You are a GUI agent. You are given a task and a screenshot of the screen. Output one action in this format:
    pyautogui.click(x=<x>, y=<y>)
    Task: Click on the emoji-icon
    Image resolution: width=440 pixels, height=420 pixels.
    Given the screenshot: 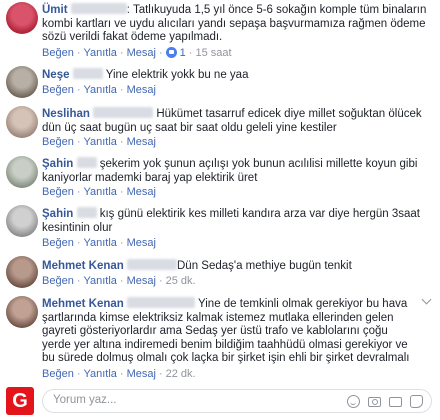 What is the action you would take?
    pyautogui.click(x=353, y=401)
    